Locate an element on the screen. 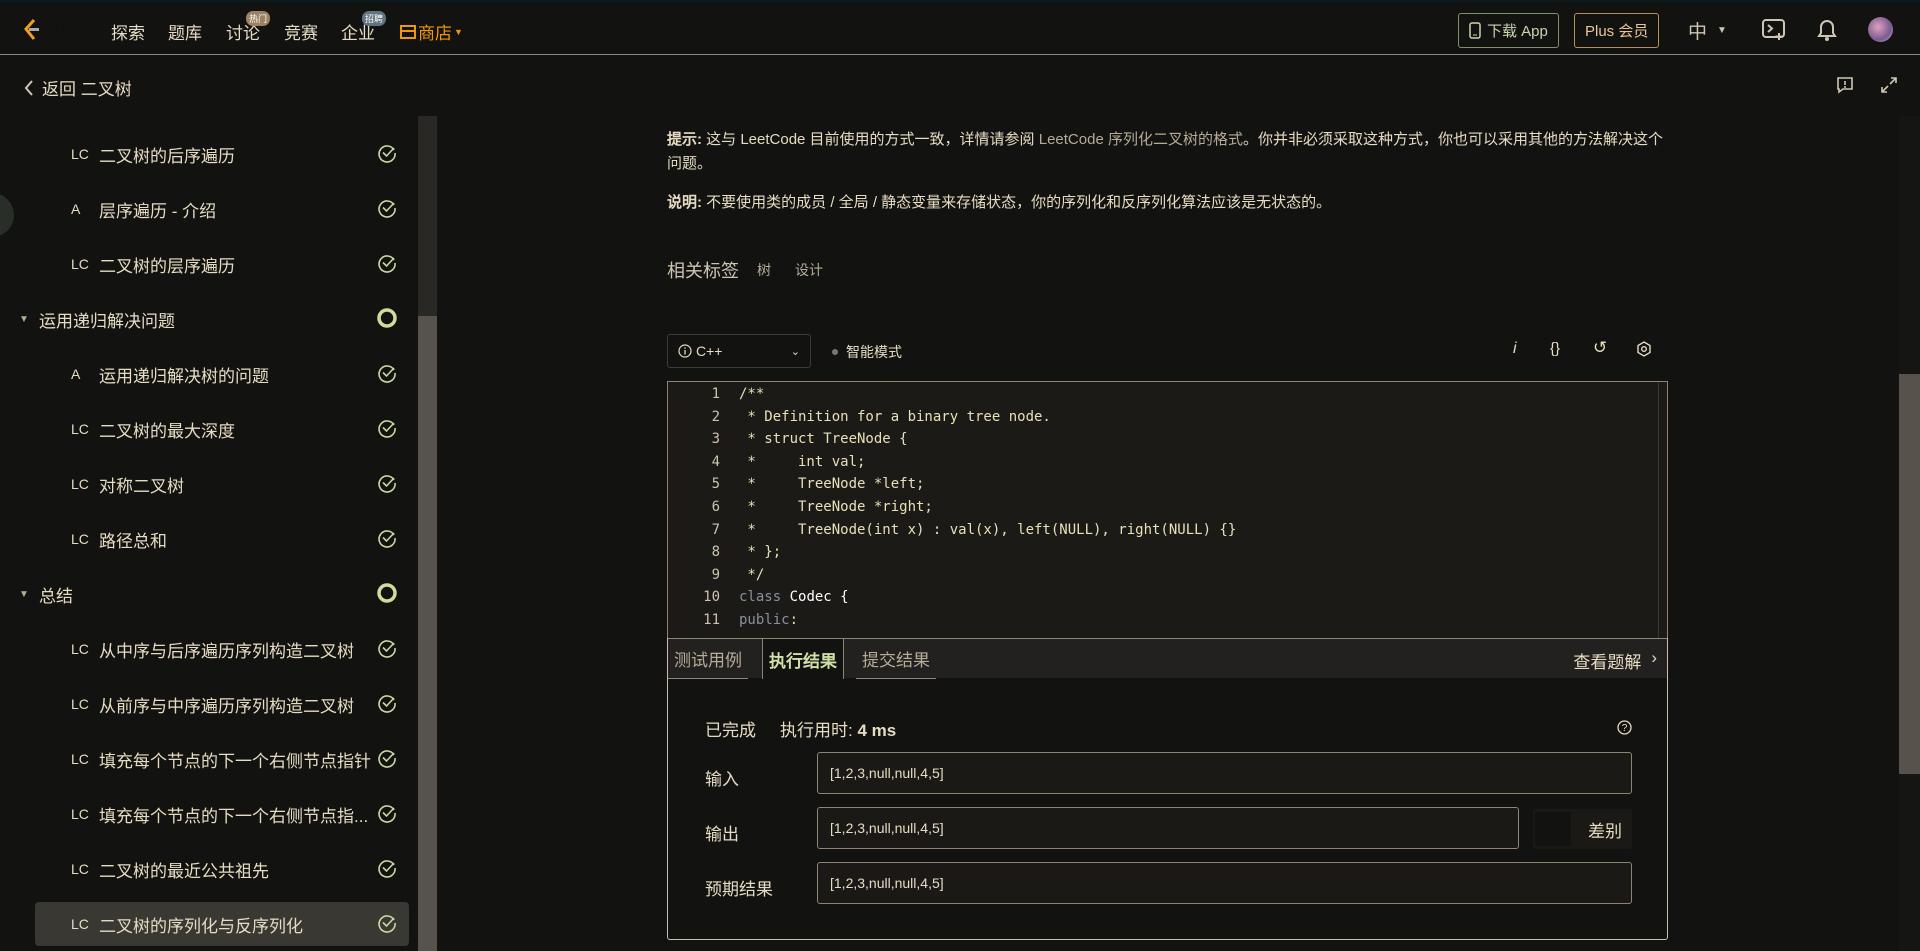 This screenshot has width=1920, height=951. sidebar-item: LC 二叉树的层序遍历 is located at coordinates (222, 264).